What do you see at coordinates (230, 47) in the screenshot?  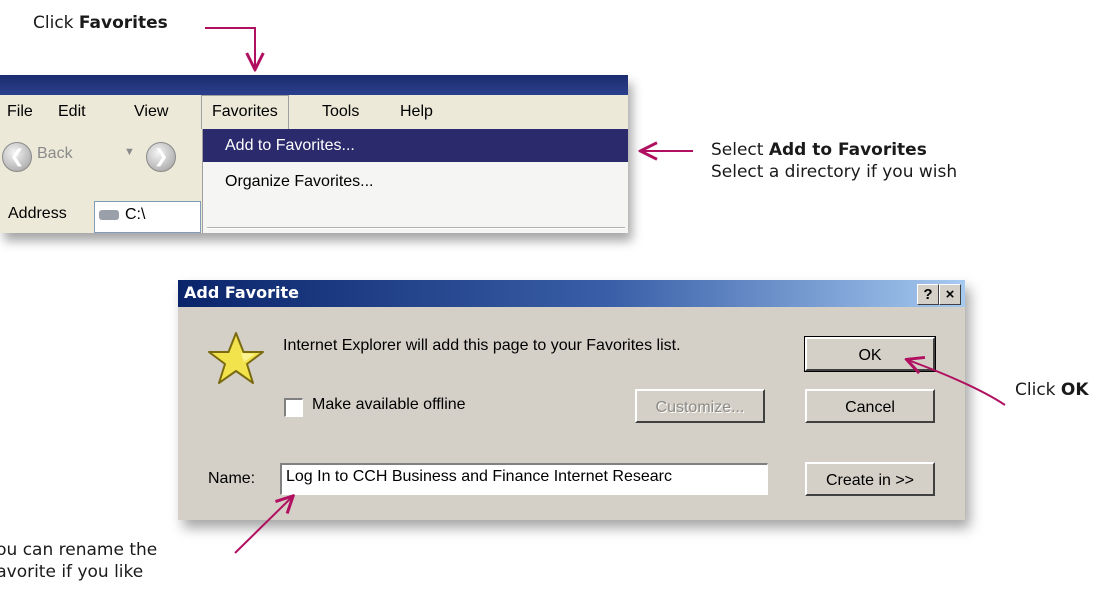 I see `arrow-to-favorites` at bounding box center [230, 47].